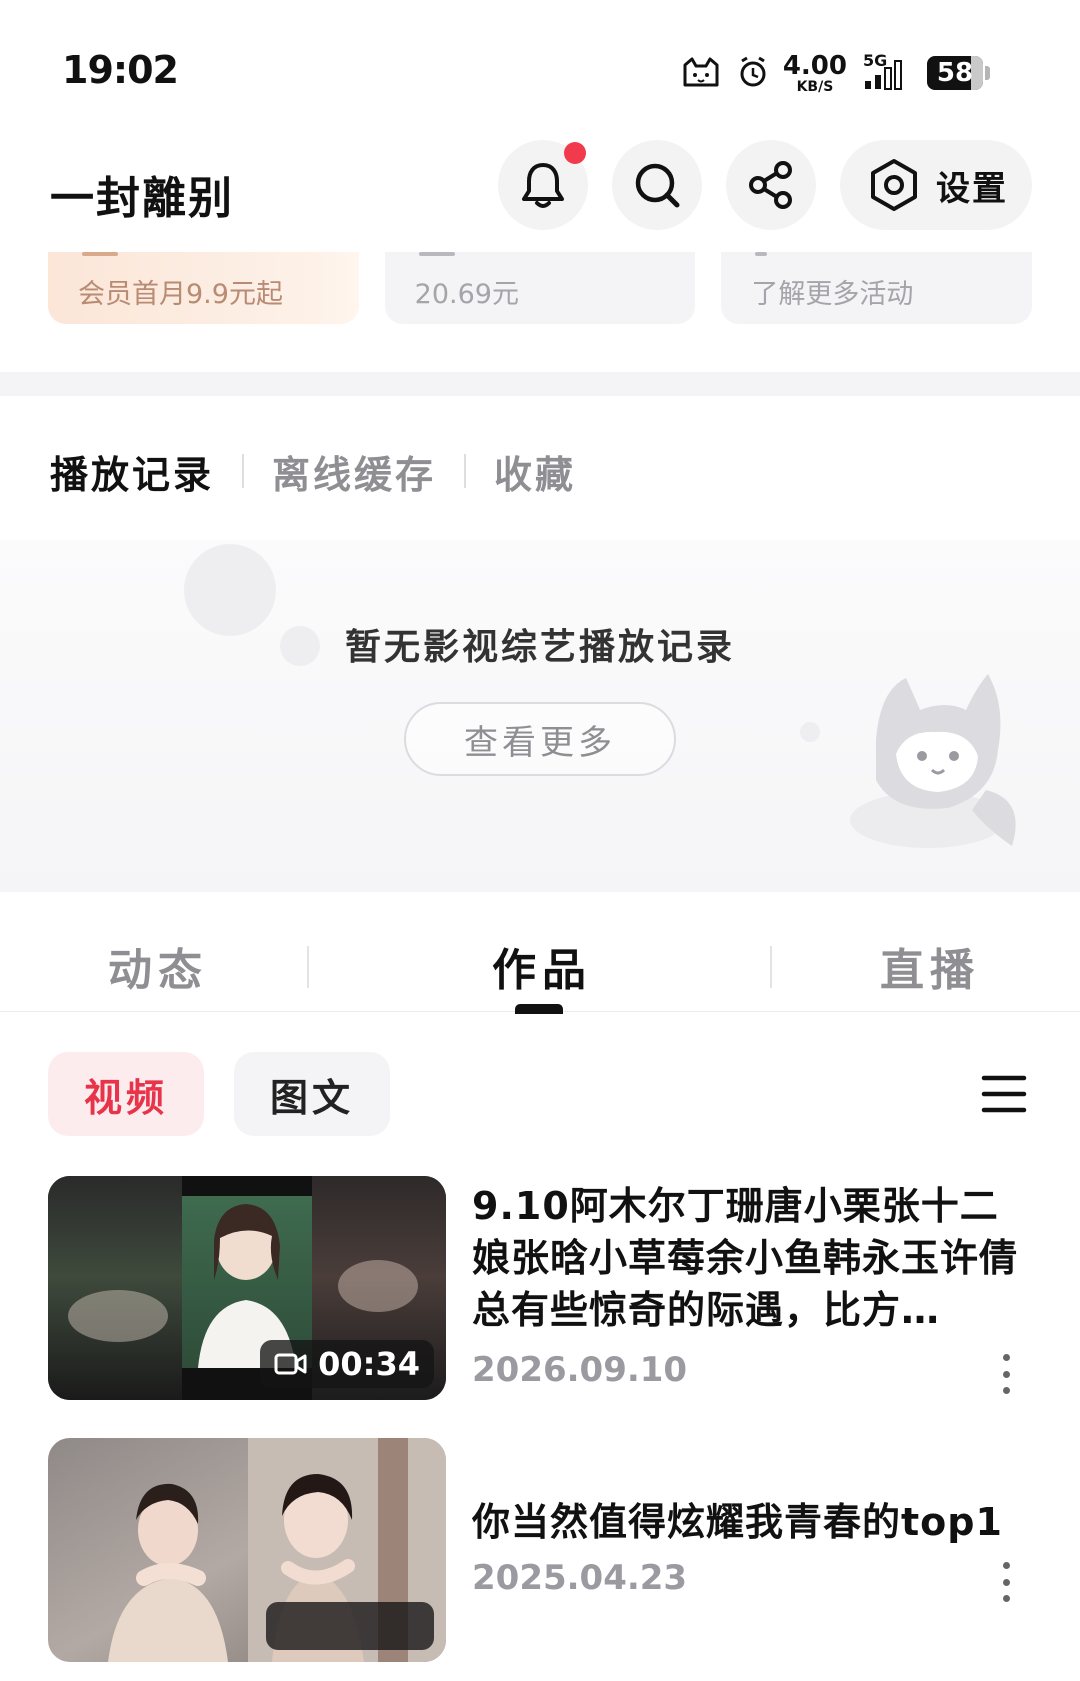  I want to click on search-icon, so click(657, 185).